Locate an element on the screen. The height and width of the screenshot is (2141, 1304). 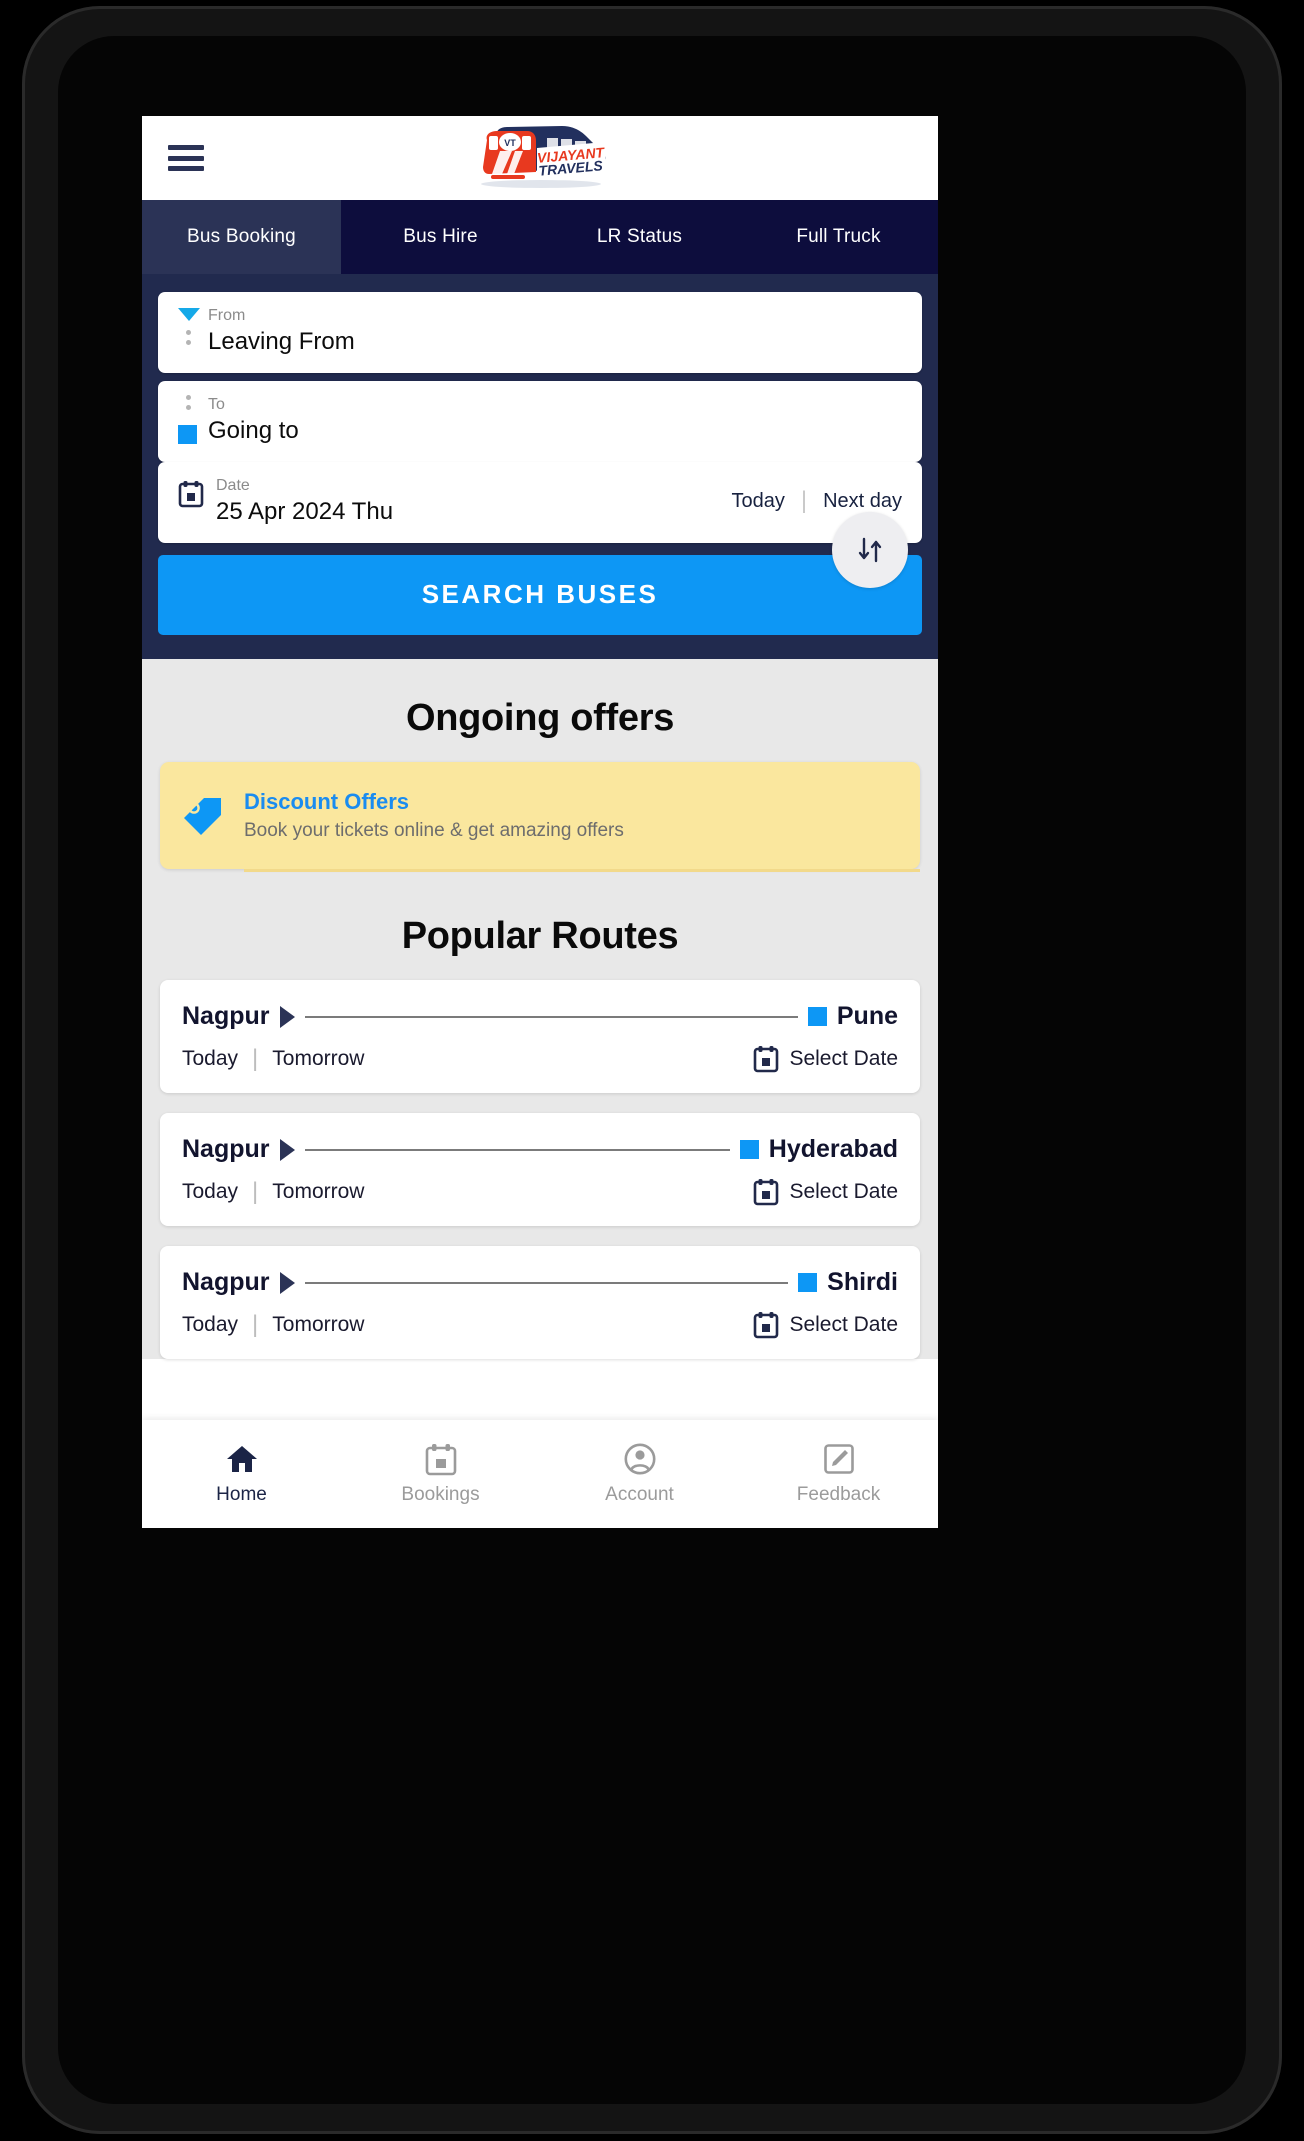
date-today-button: Today is located at coordinates (757, 501).